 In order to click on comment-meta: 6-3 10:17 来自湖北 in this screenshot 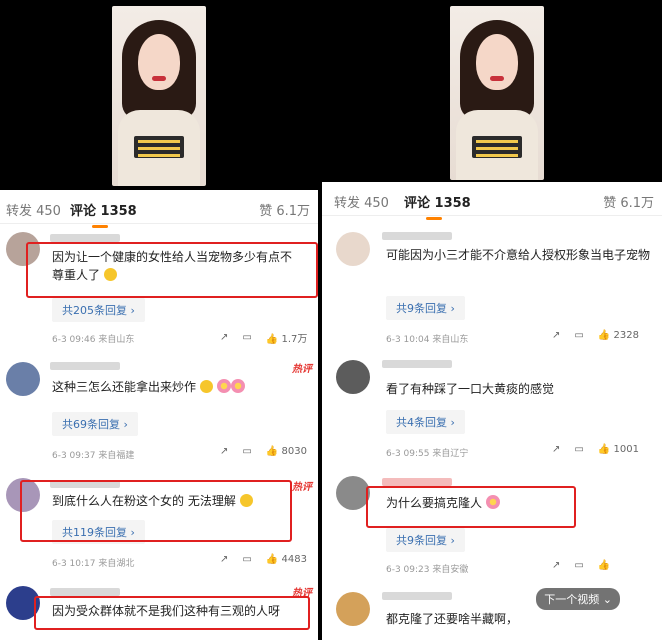, I will do `click(93, 564)`.